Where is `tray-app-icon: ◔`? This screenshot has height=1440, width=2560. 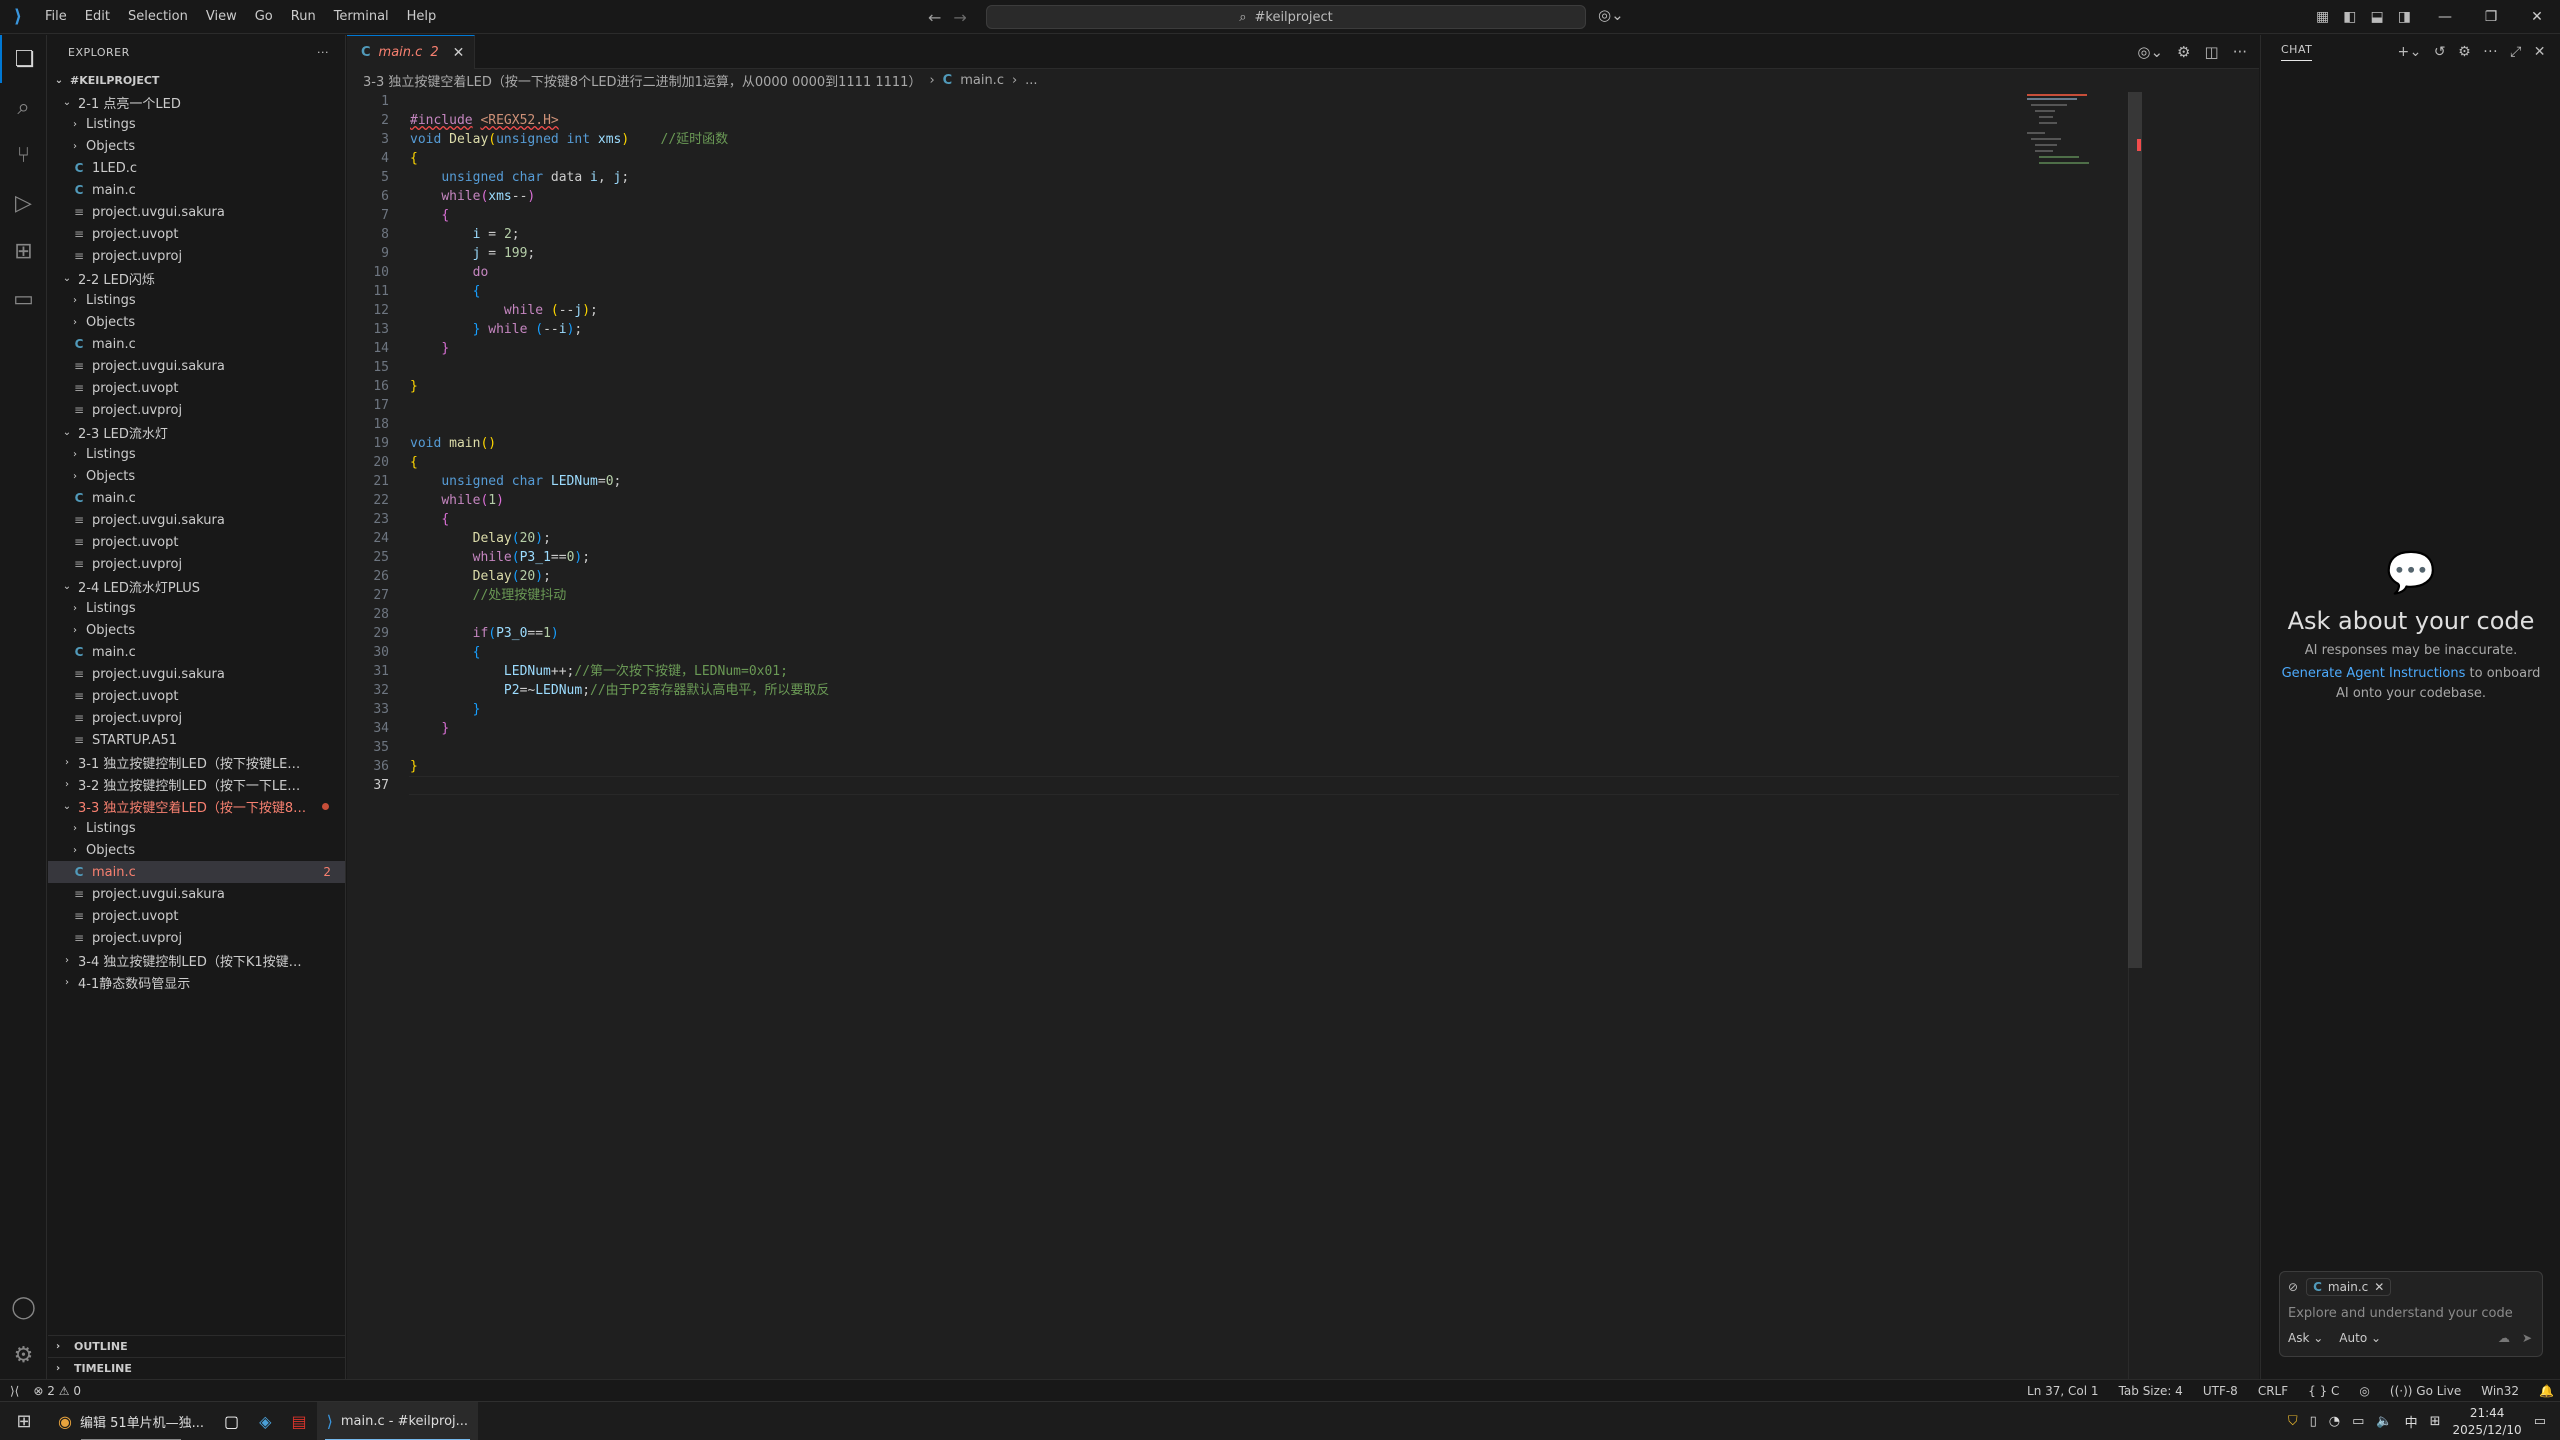
tray-app-icon: ◔ is located at coordinates (2334, 1421).